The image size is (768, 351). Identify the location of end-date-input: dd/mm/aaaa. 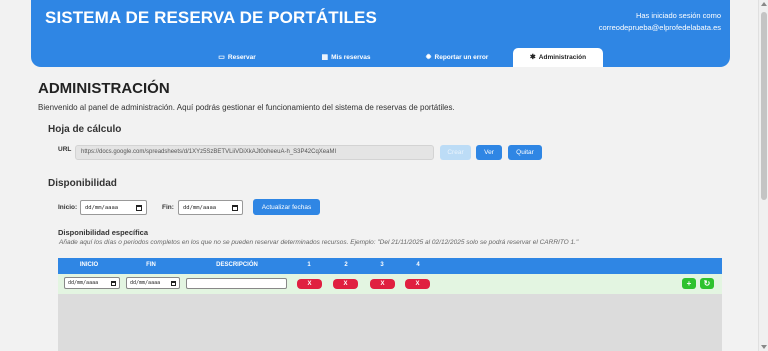
(210, 207).